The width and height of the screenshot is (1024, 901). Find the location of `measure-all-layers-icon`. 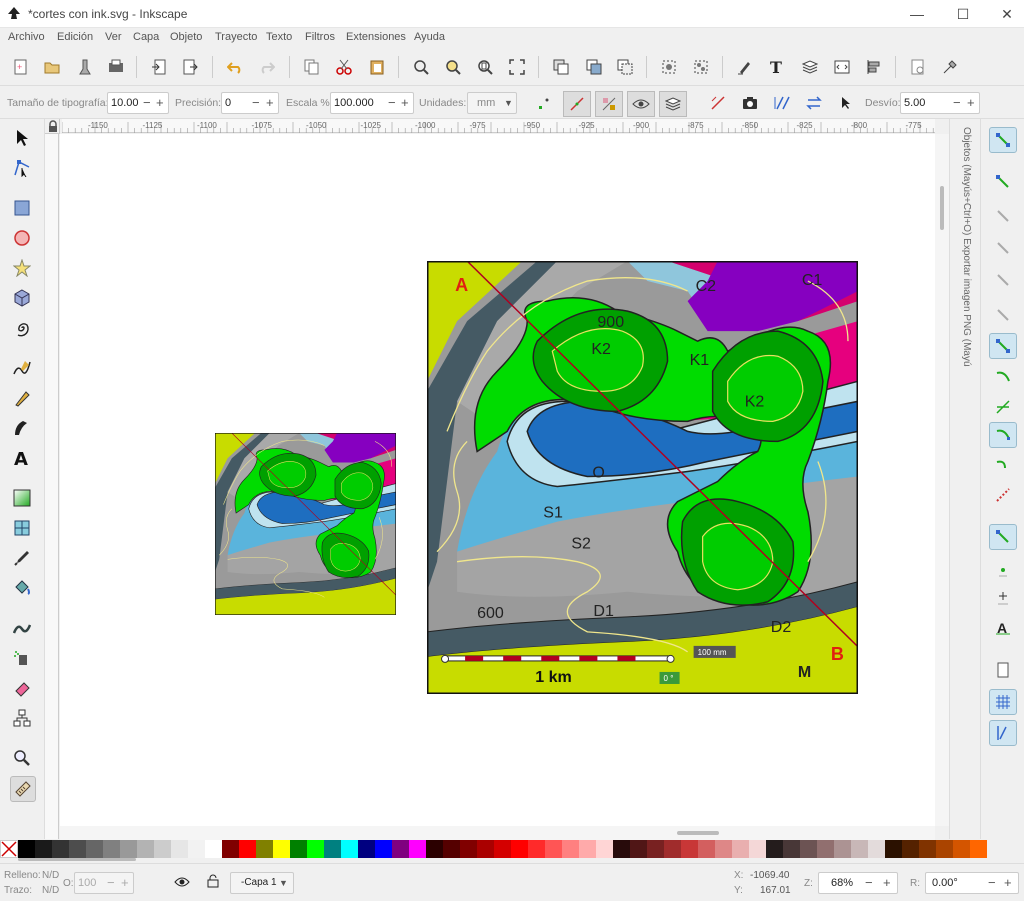

measure-all-layers-icon is located at coordinates (673, 104).